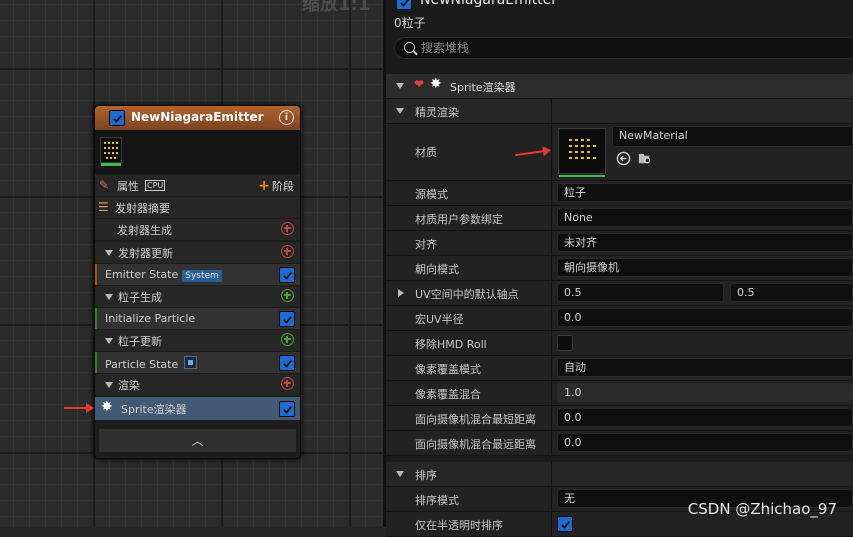  What do you see at coordinates (197, 229) in the screenshot?
I see `node-row-emitter-spawn: 发射器生成` at bounding box center [197, 229].